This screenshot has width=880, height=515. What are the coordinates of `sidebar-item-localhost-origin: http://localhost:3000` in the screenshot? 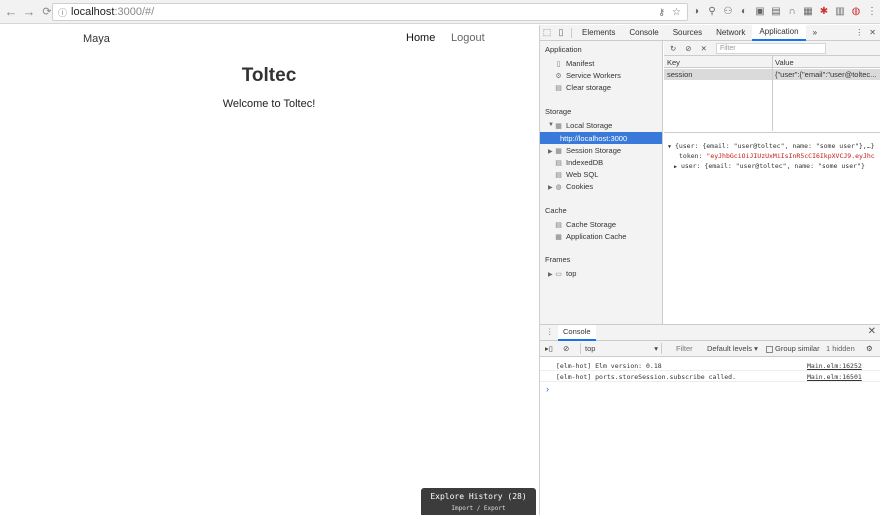 It's located at (601, 138).